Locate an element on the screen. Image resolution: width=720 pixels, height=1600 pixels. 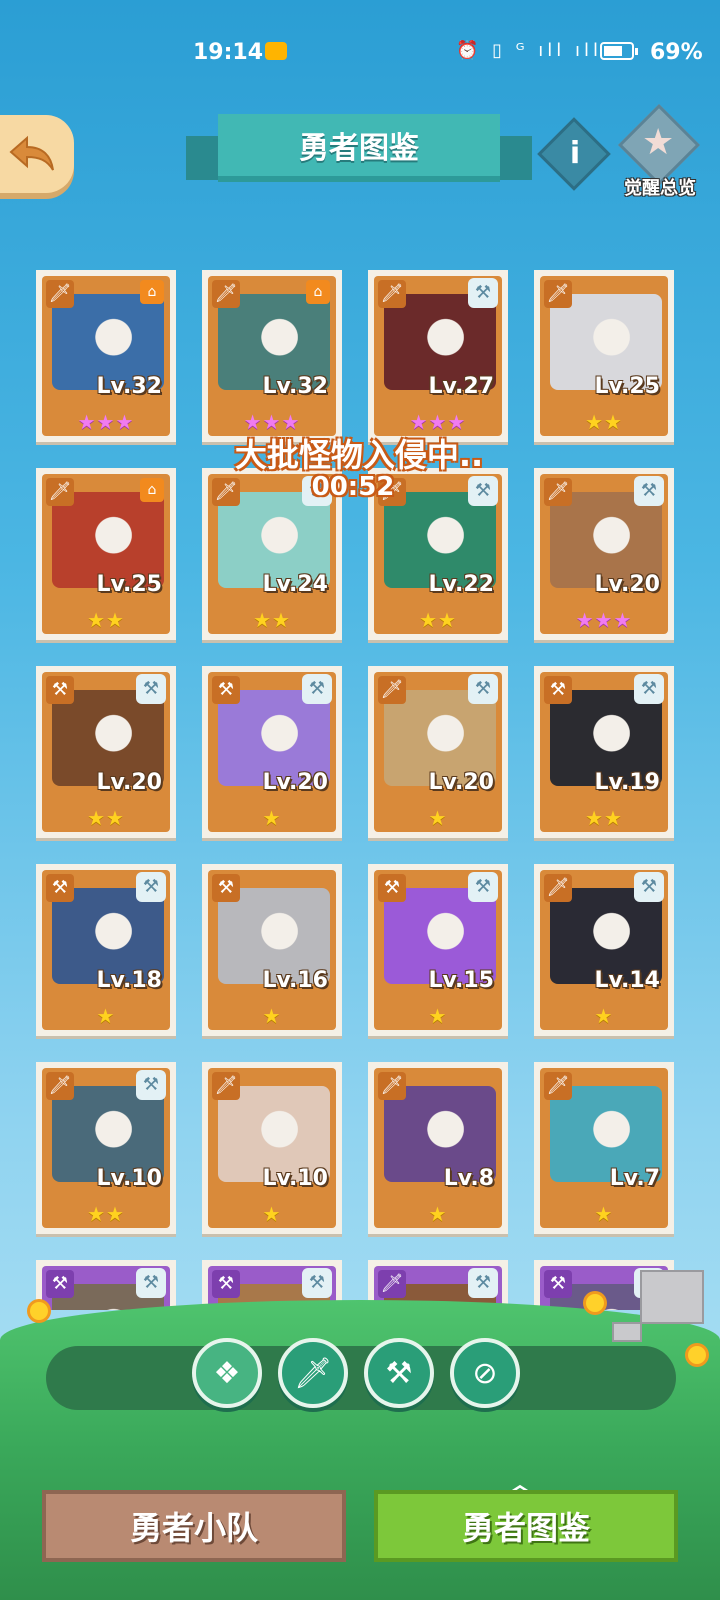
filter-all-button: ❖ is located at coordinates (227, 1373).